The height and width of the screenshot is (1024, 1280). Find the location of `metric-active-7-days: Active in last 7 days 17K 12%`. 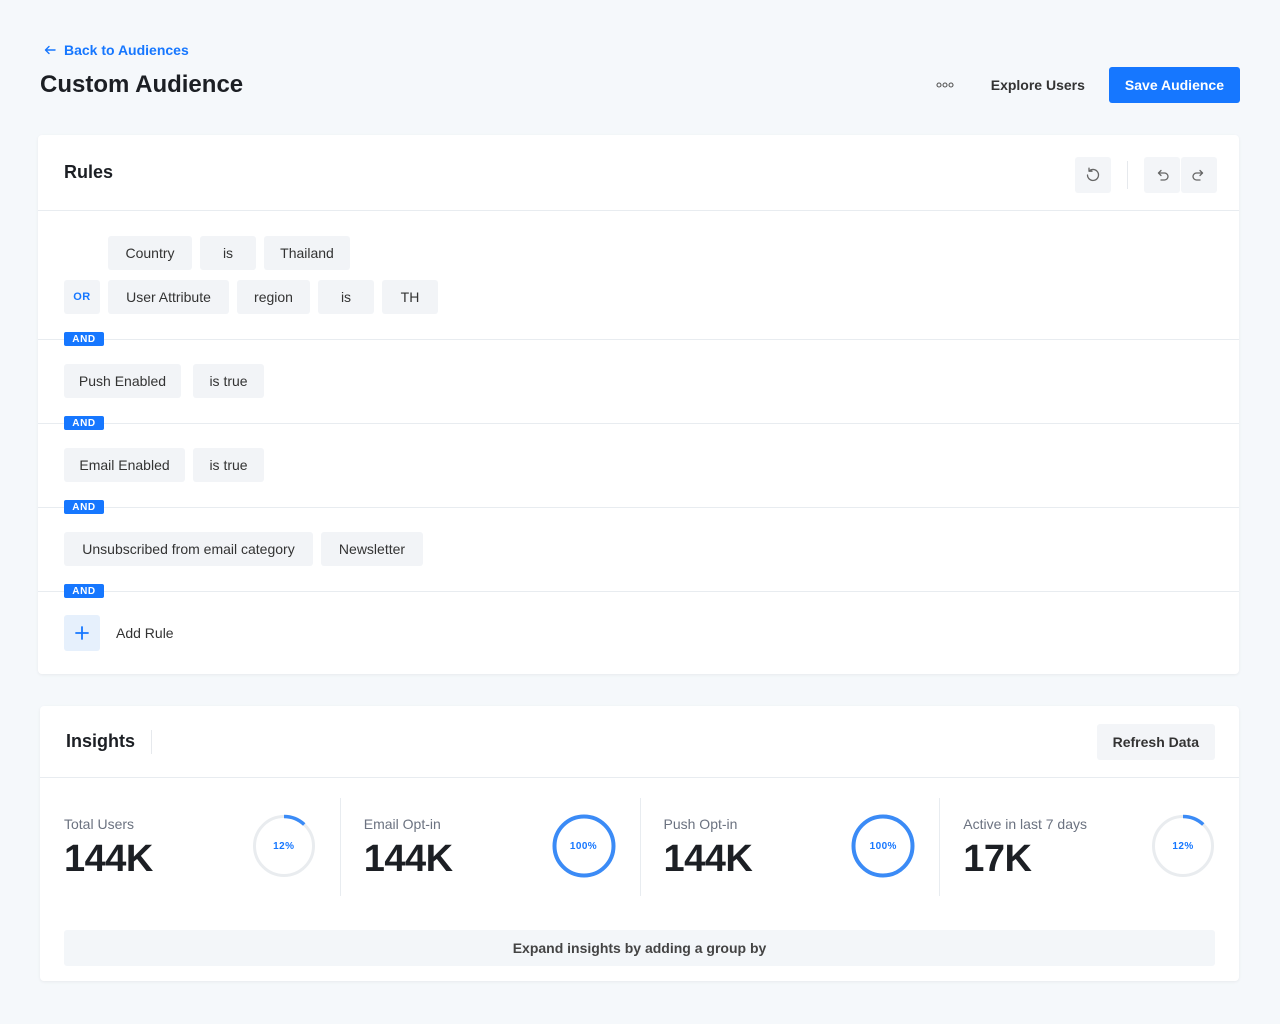

metric-active-7-days: Active in last 7 days 17K 12% is located at coordinates (1089, 837).